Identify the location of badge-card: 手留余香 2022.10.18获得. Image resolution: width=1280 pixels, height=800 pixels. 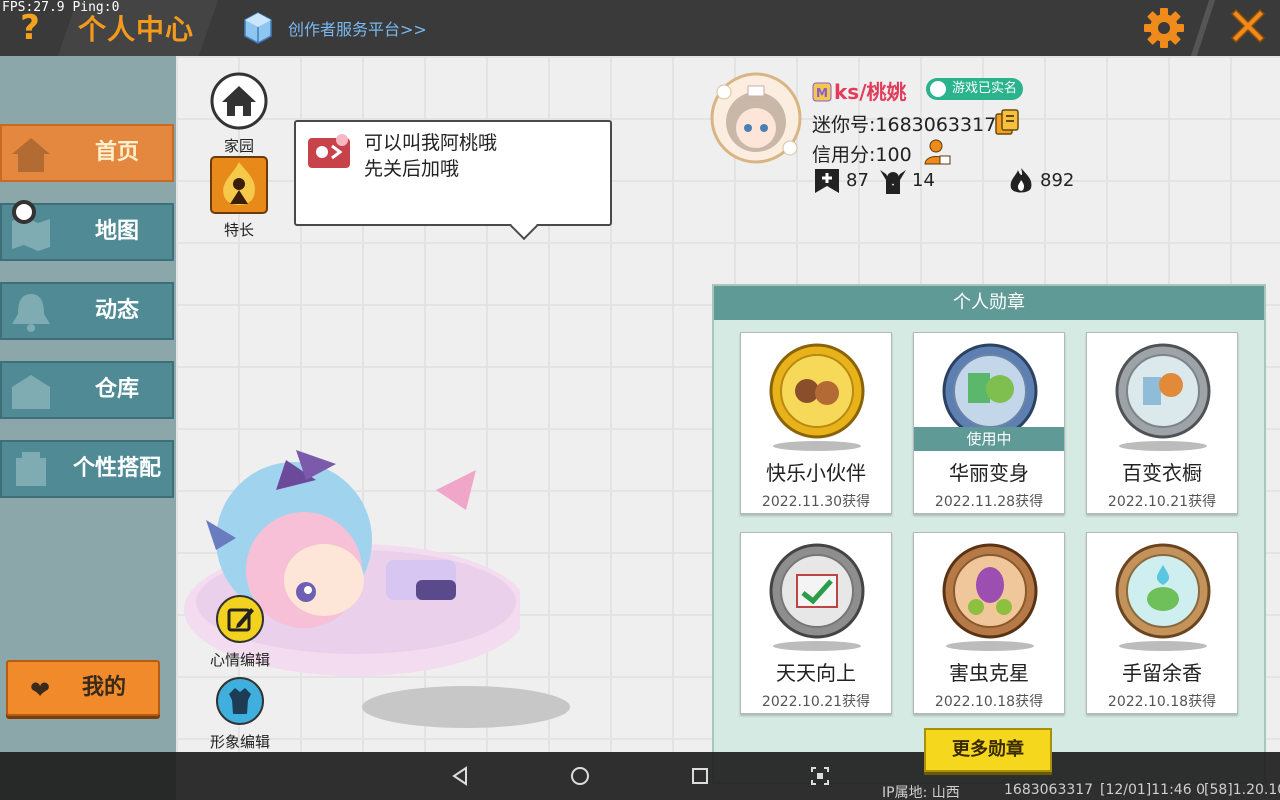
(1162, 623).